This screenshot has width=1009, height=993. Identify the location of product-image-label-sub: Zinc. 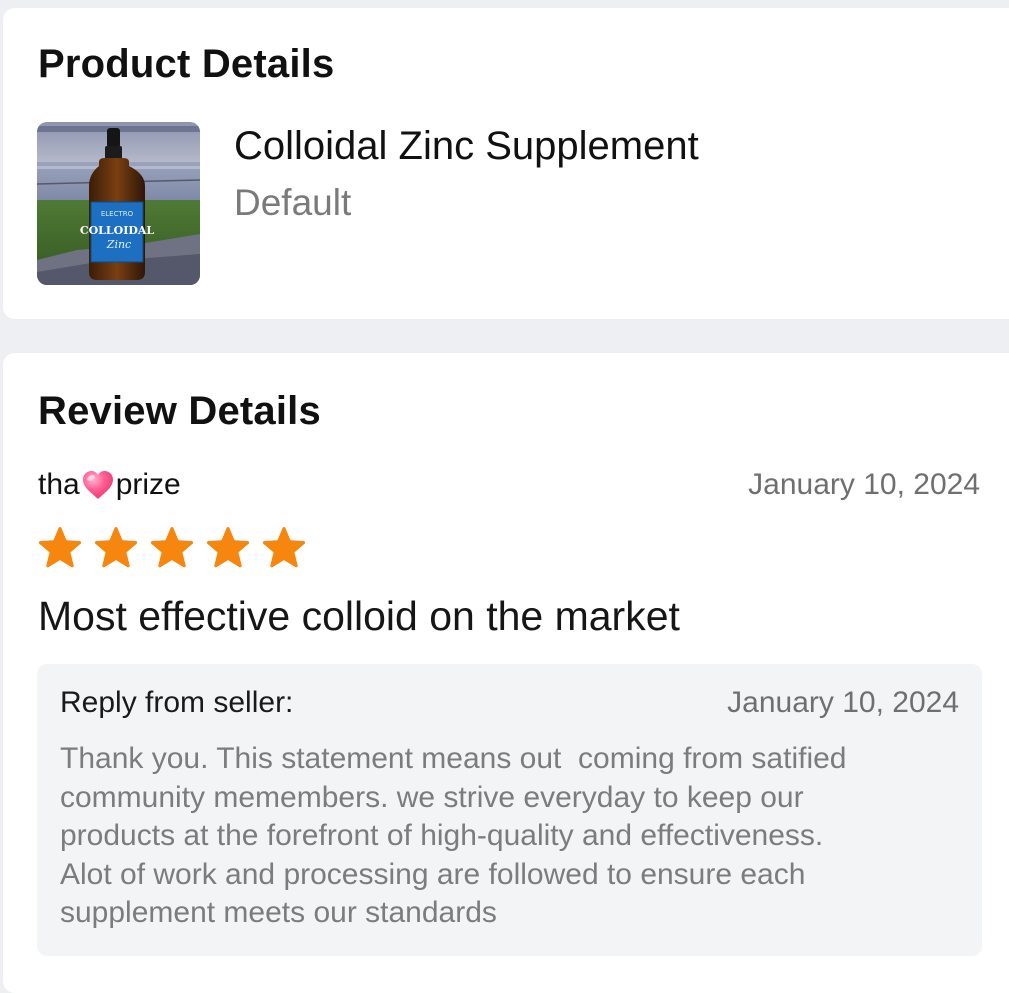
(118, 244).